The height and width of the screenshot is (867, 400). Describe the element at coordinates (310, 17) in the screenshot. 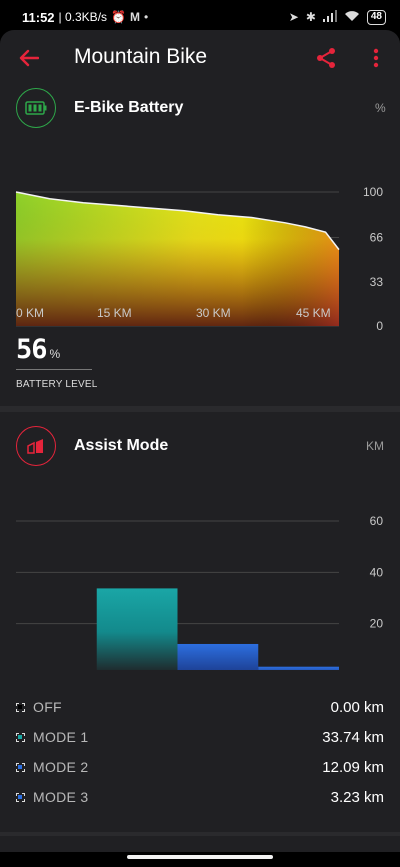

I see `bluetooth-icon: ✱` at that location.